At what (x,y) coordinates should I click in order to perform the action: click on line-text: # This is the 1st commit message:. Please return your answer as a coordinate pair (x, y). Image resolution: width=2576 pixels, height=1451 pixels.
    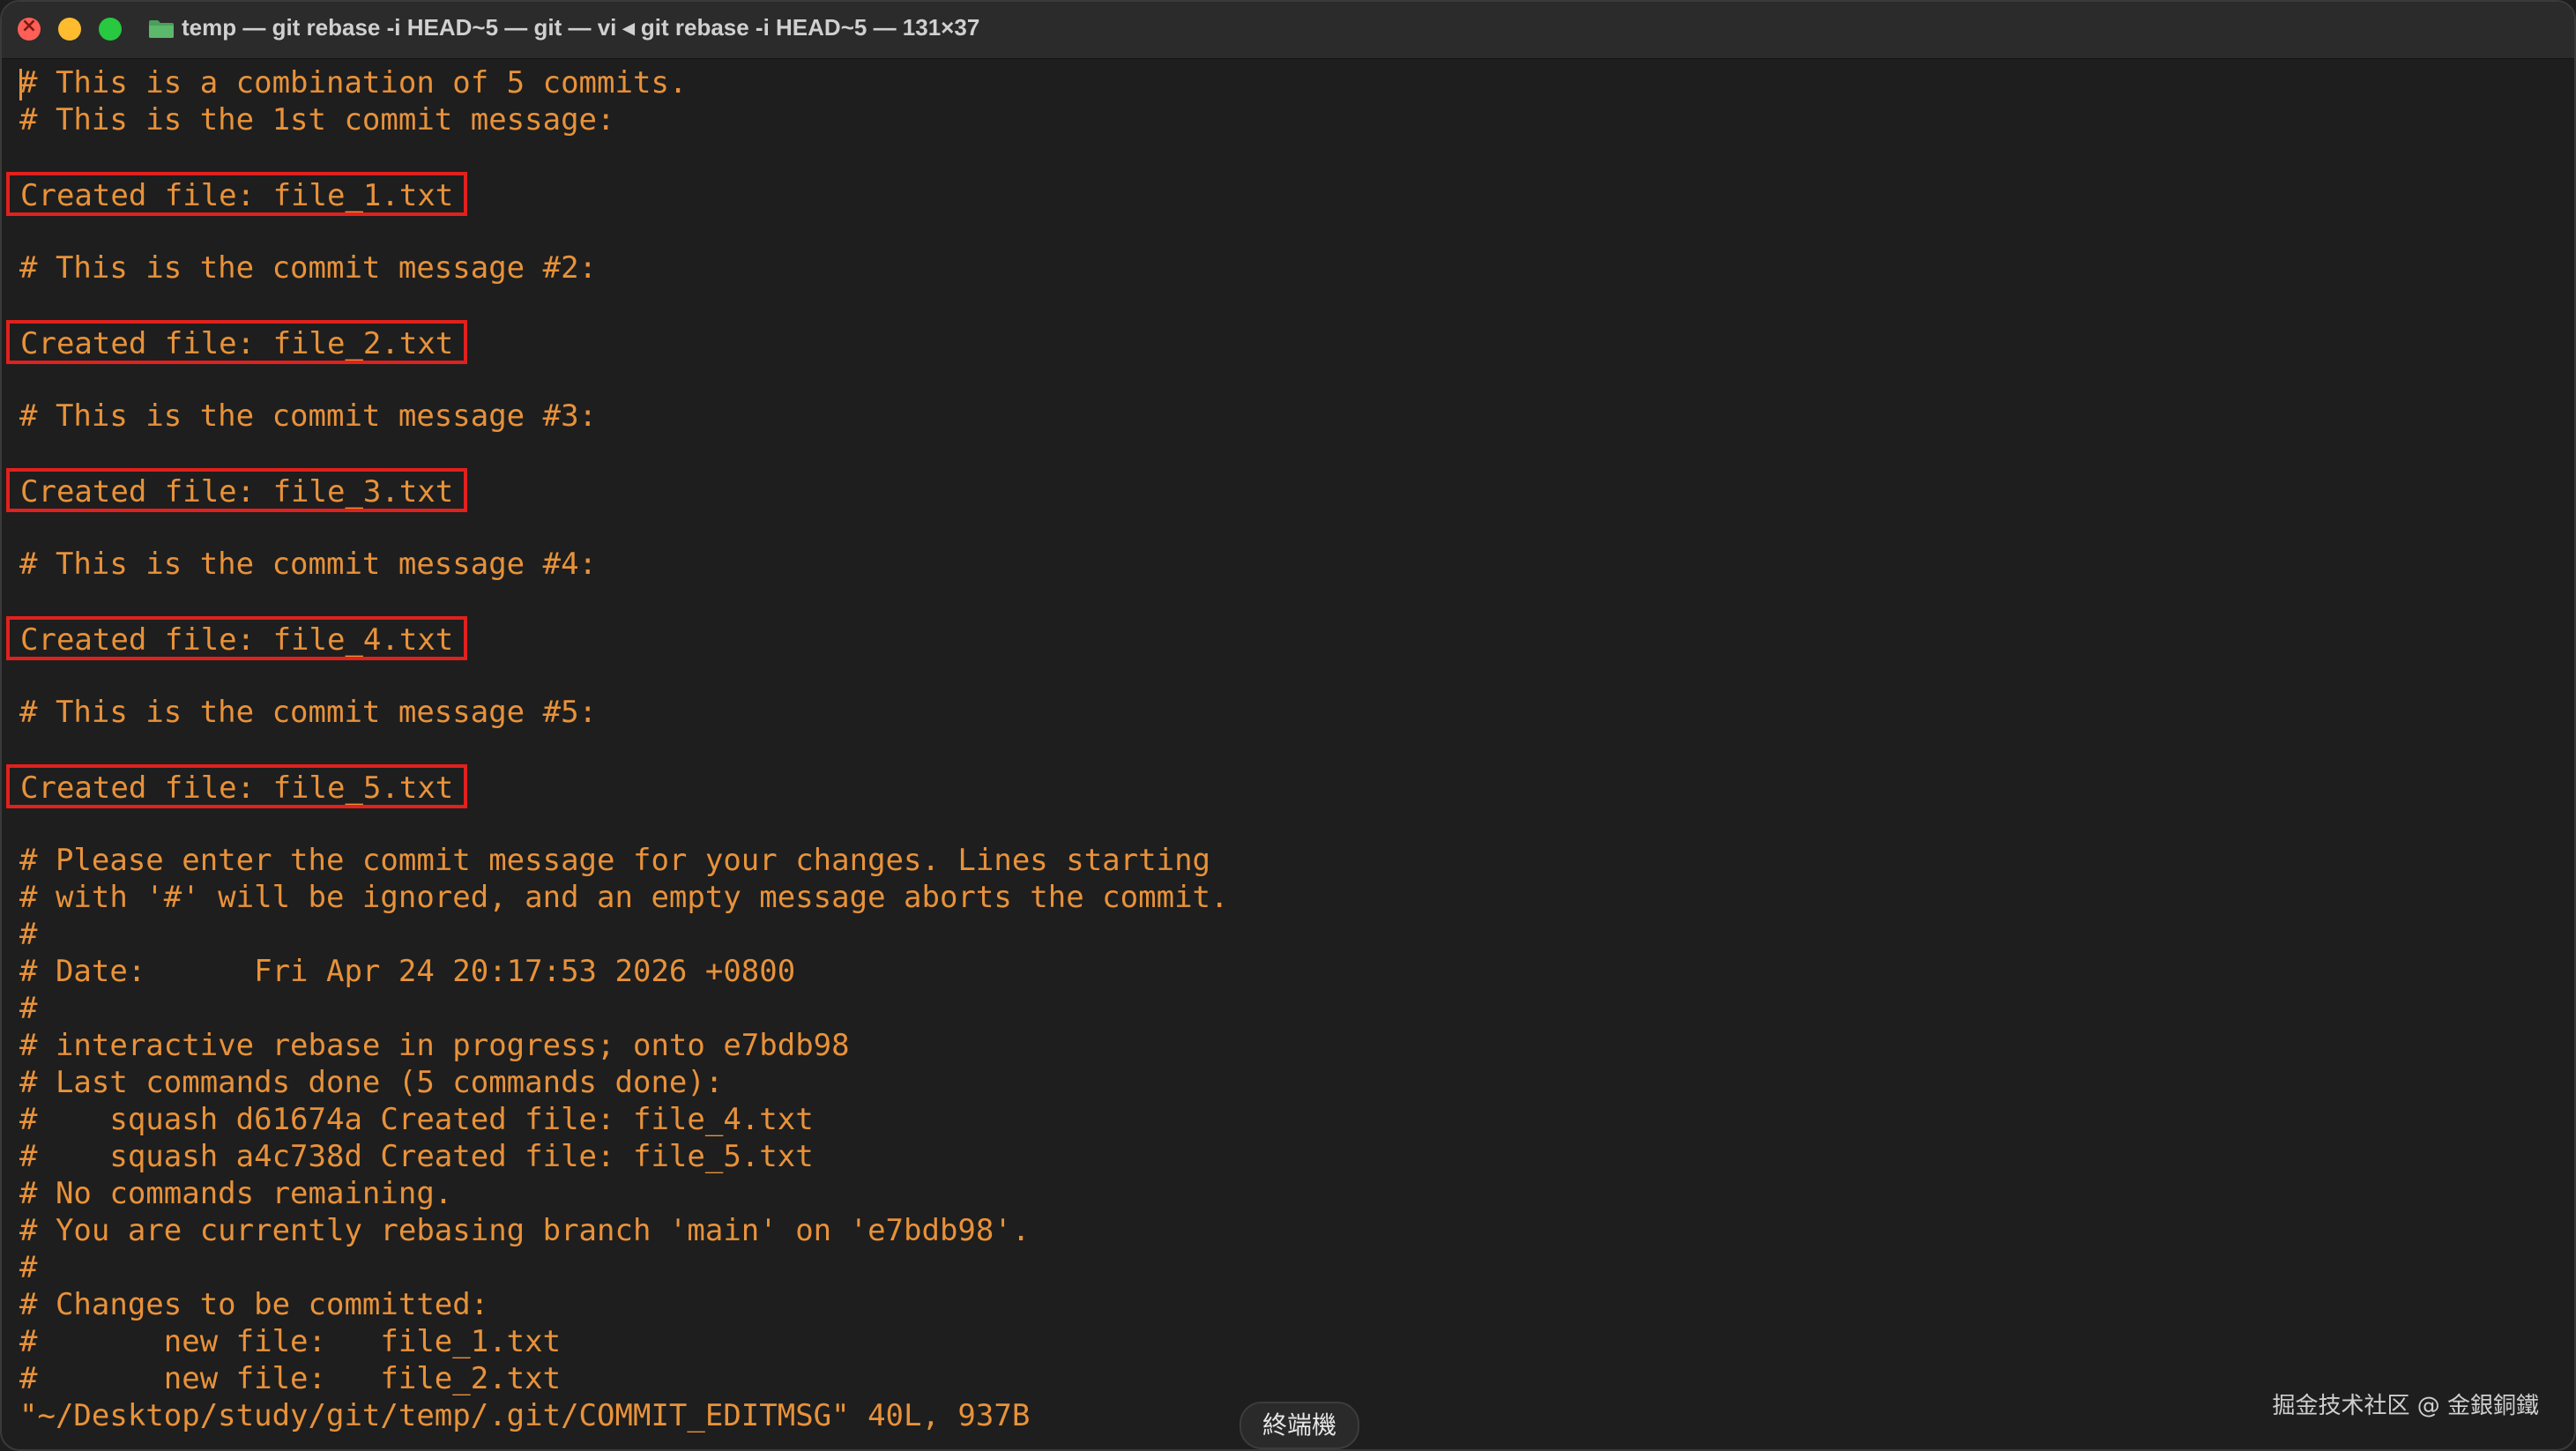
    Looking at the image, I should click on (317, 120).